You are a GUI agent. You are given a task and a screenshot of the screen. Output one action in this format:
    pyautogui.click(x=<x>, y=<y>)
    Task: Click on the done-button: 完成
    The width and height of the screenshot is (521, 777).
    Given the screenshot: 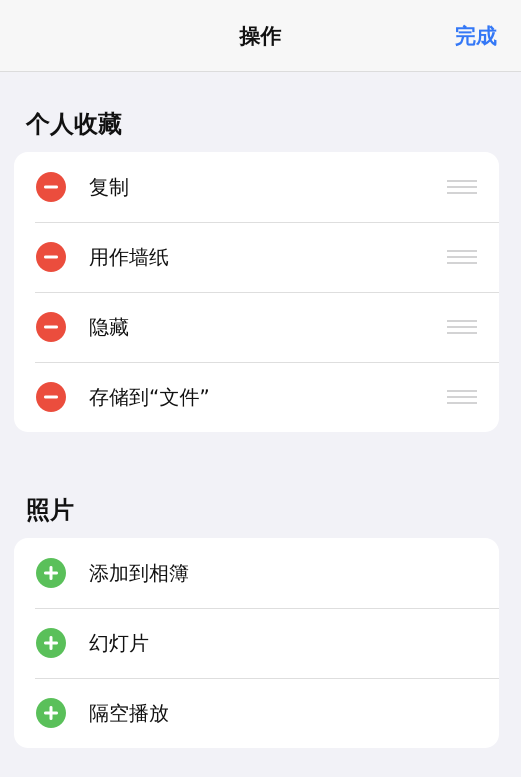 What is the action you would take?
    pyautogui.click(x=476, y=36)
    